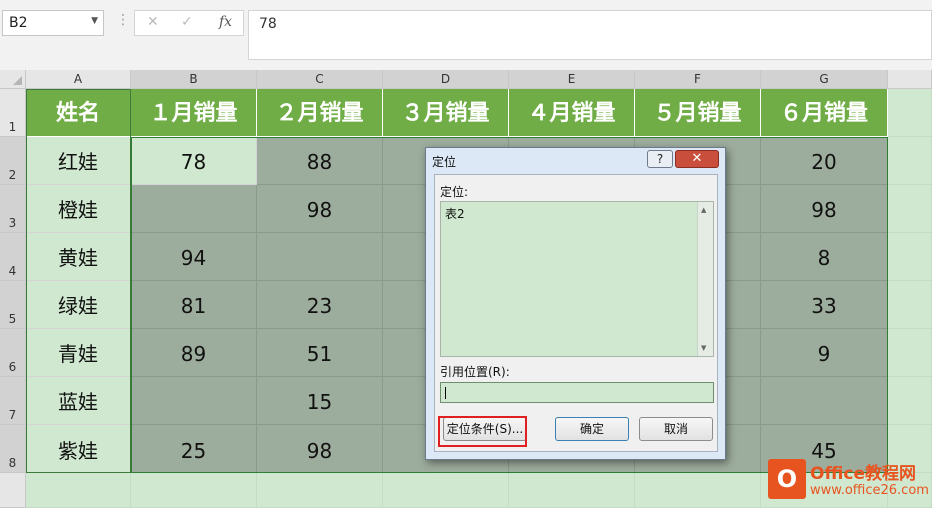  What do you see at coordinates (572, 113) in the screenshot?
I see `header-cell: ４月销量` at bounding box center [572, 113].